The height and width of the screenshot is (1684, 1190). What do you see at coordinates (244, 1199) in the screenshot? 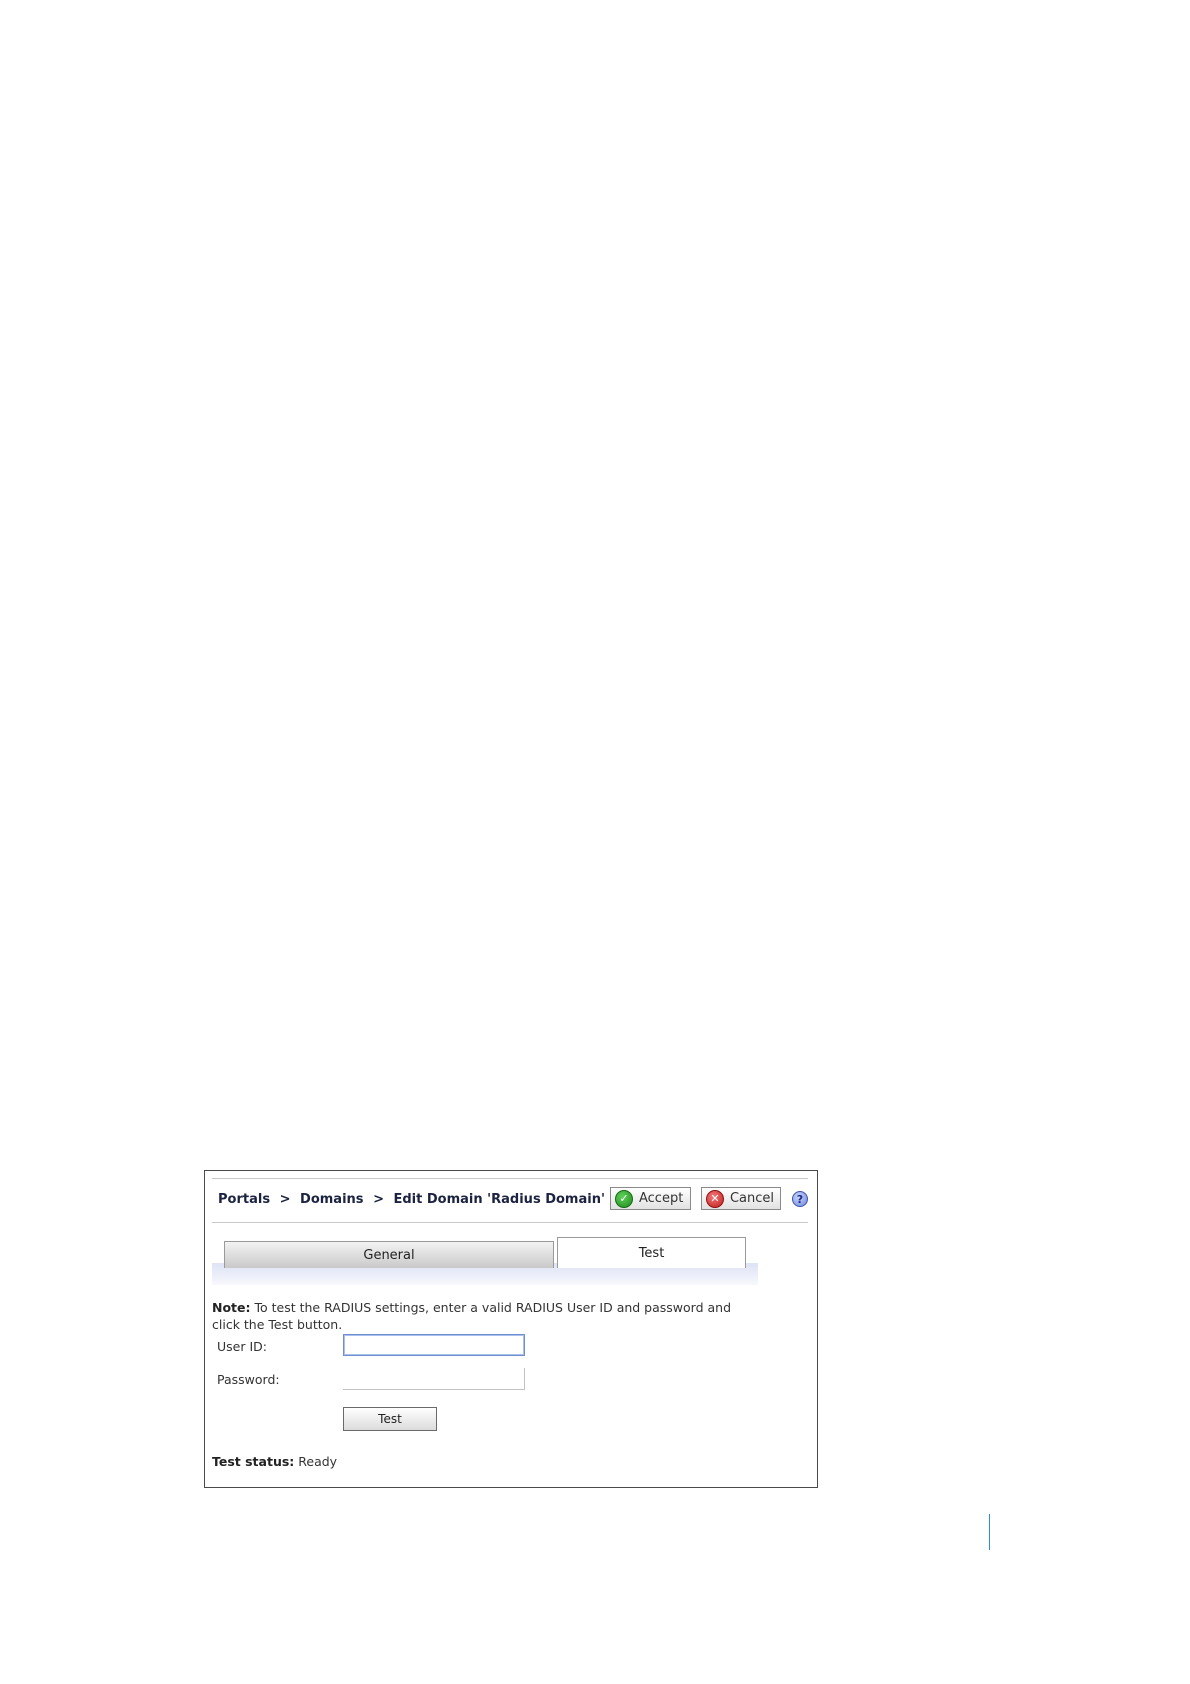
I see `breadcrumb-portals: Portals` at bounding box center [244, 1199].